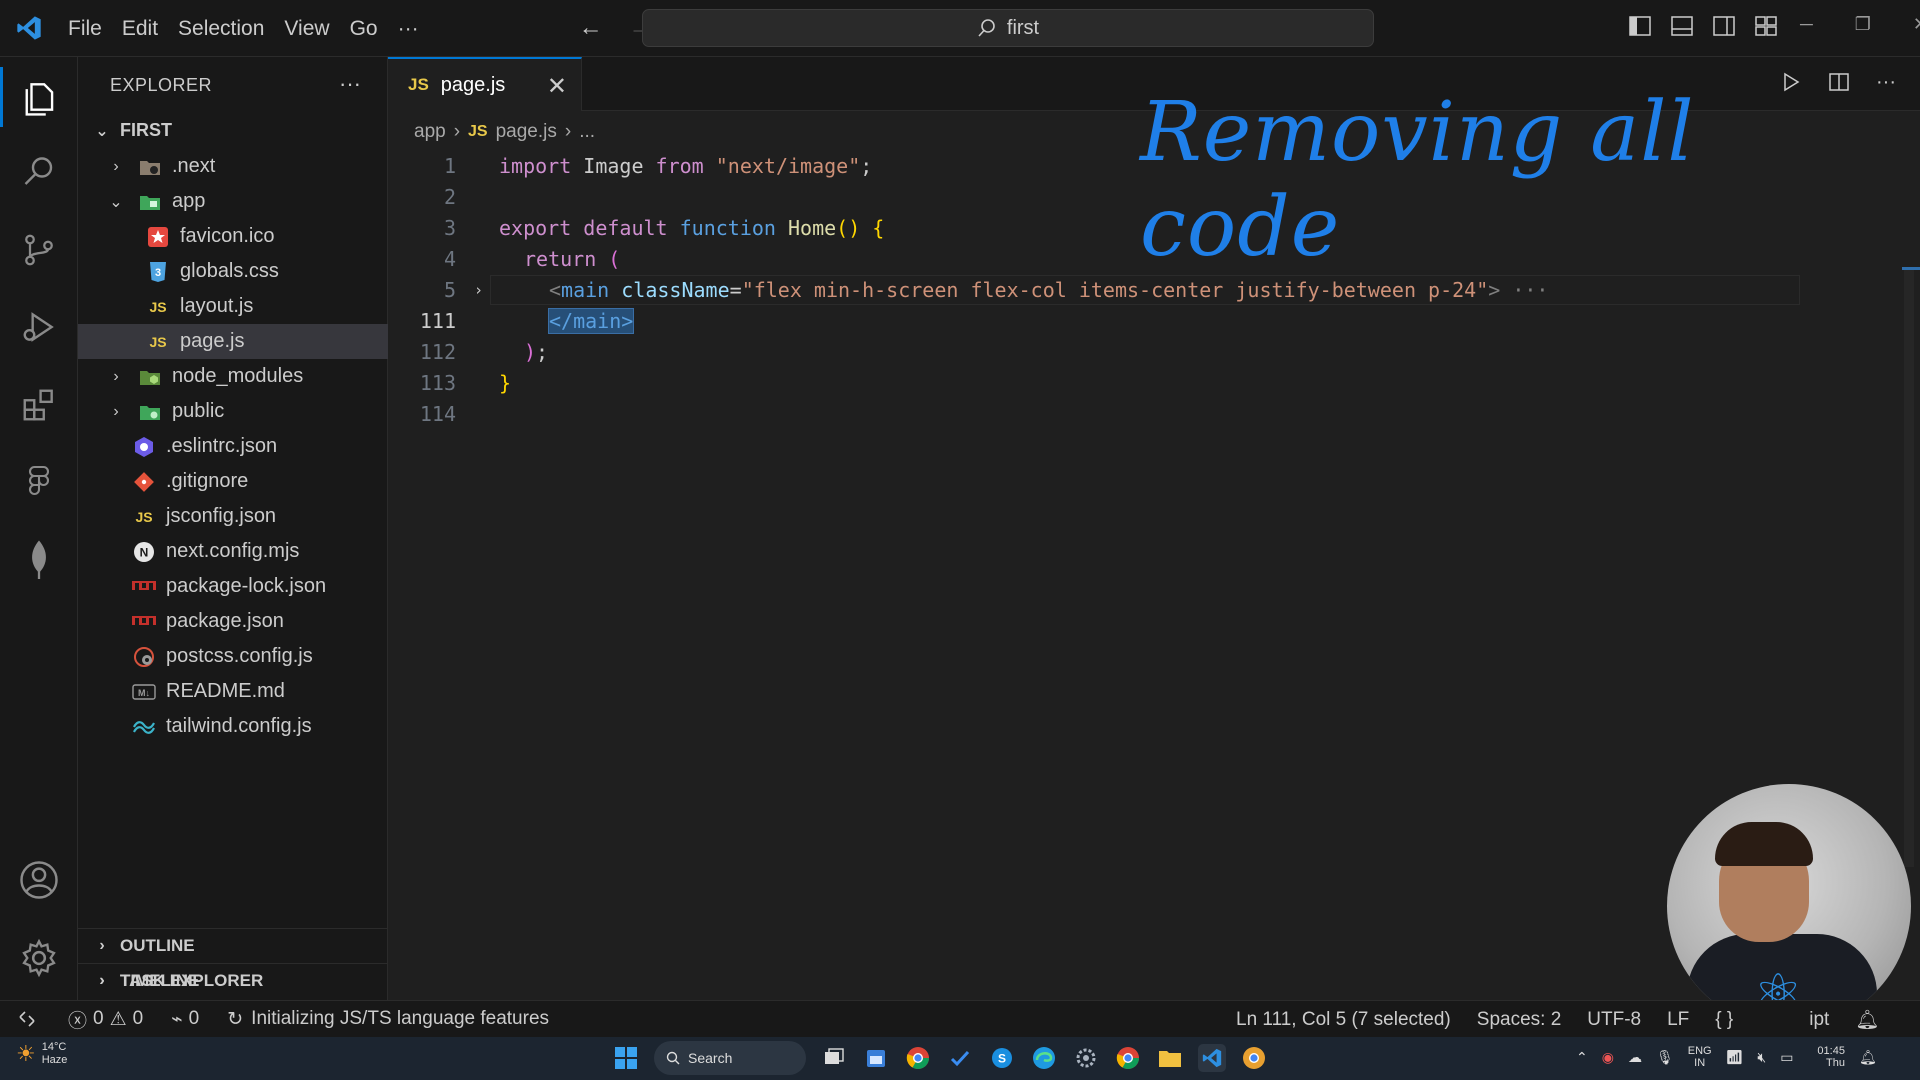  What do you see at coordinates (526, 132) in the screenshot?
I see `breadcrumb-page-js: page.js` at bounding box center [526, 132].